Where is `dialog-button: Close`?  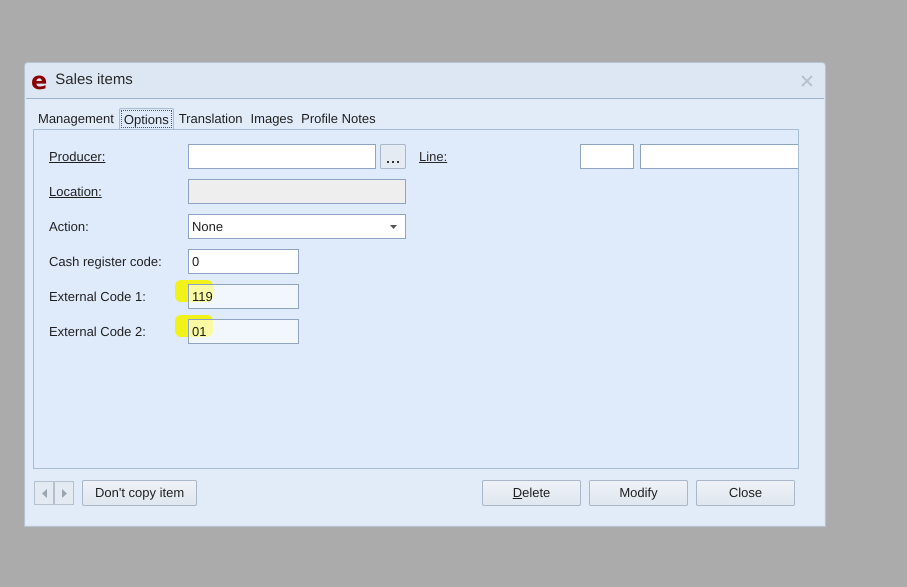
dialog-button: Close is located at coordinates (745, 493).